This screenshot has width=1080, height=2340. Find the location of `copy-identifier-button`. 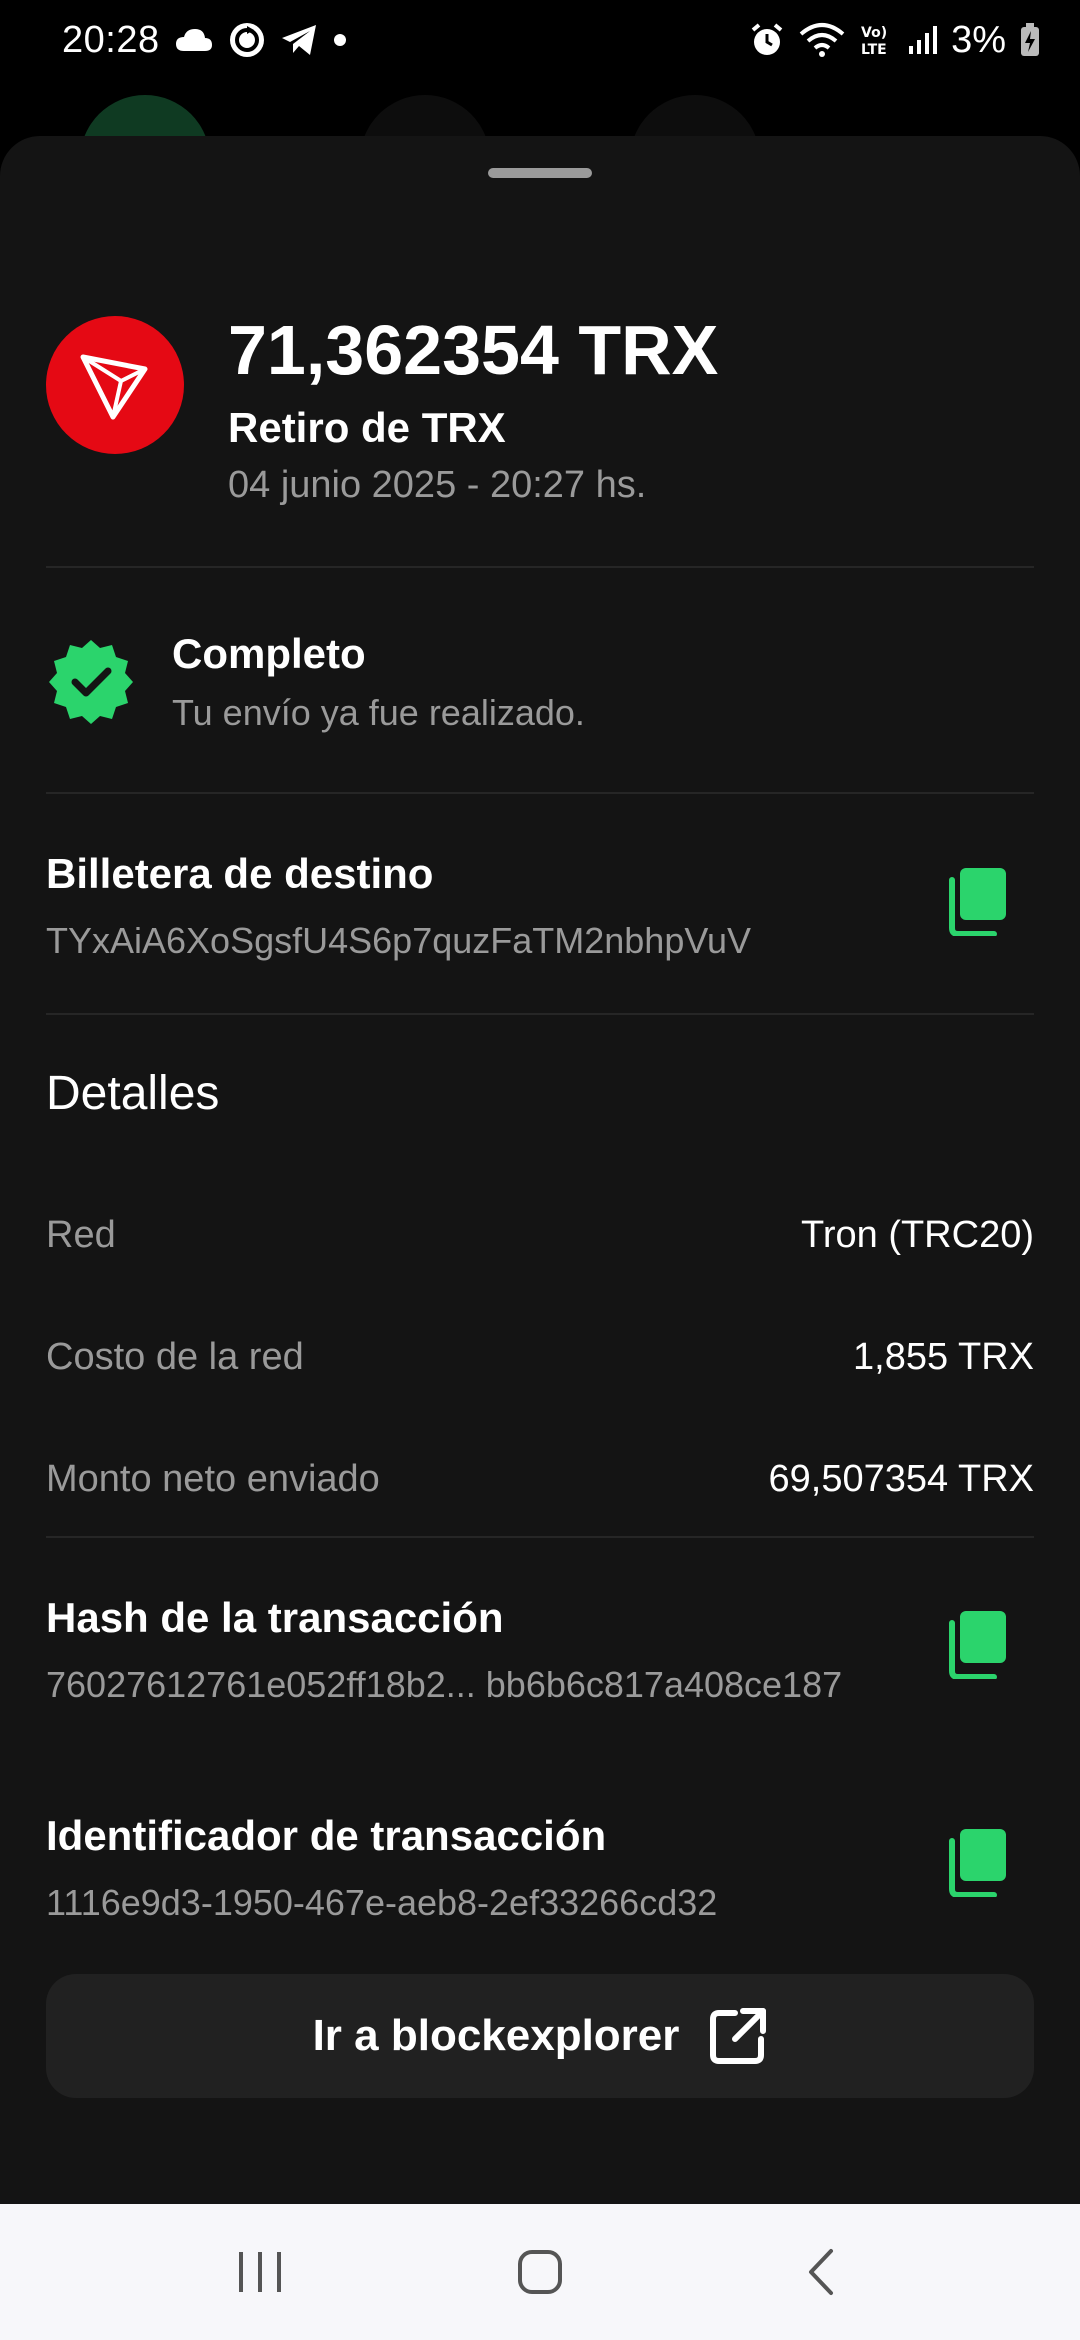

copy-identifier-button is located at coordinates (977, 1862).